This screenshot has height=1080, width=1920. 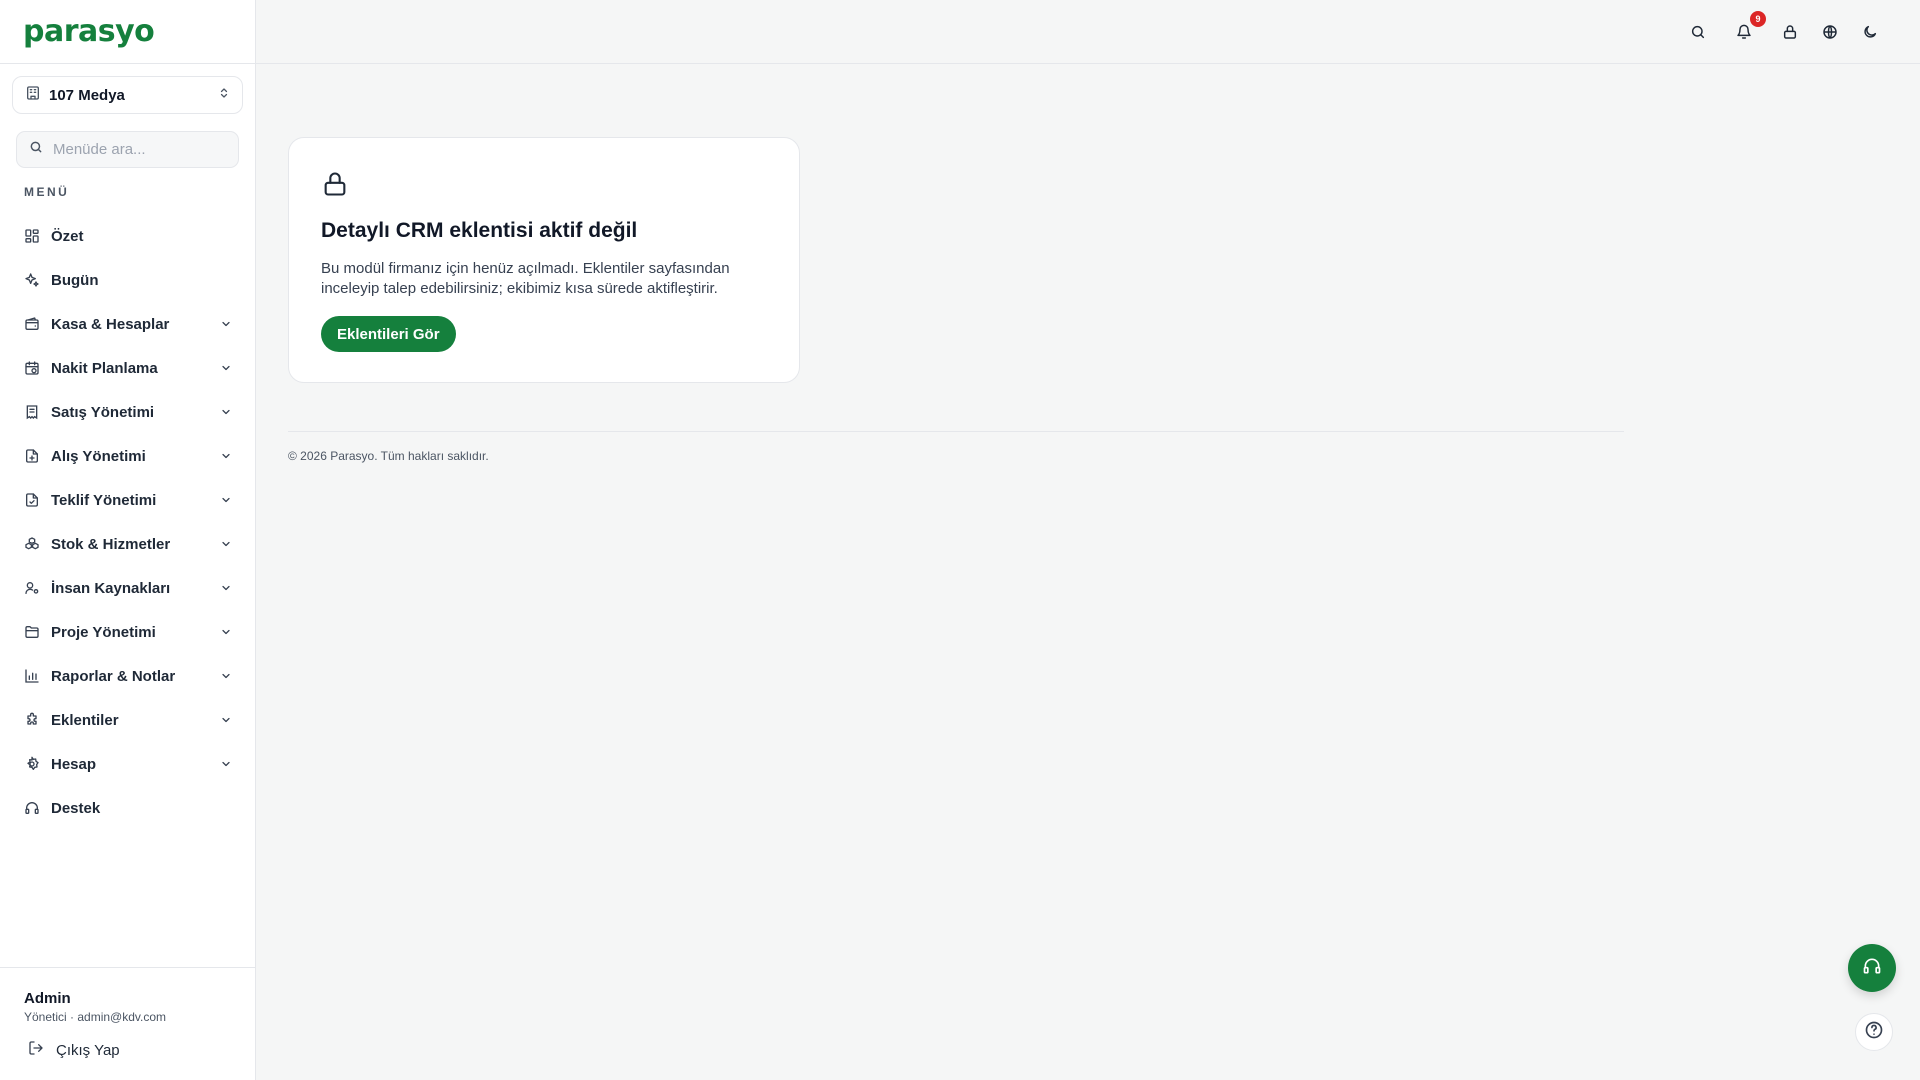 What do you see at coordinates (47, 998) in the screenshot?
I see `user-name: Admin` at bounding box center [47, 998].